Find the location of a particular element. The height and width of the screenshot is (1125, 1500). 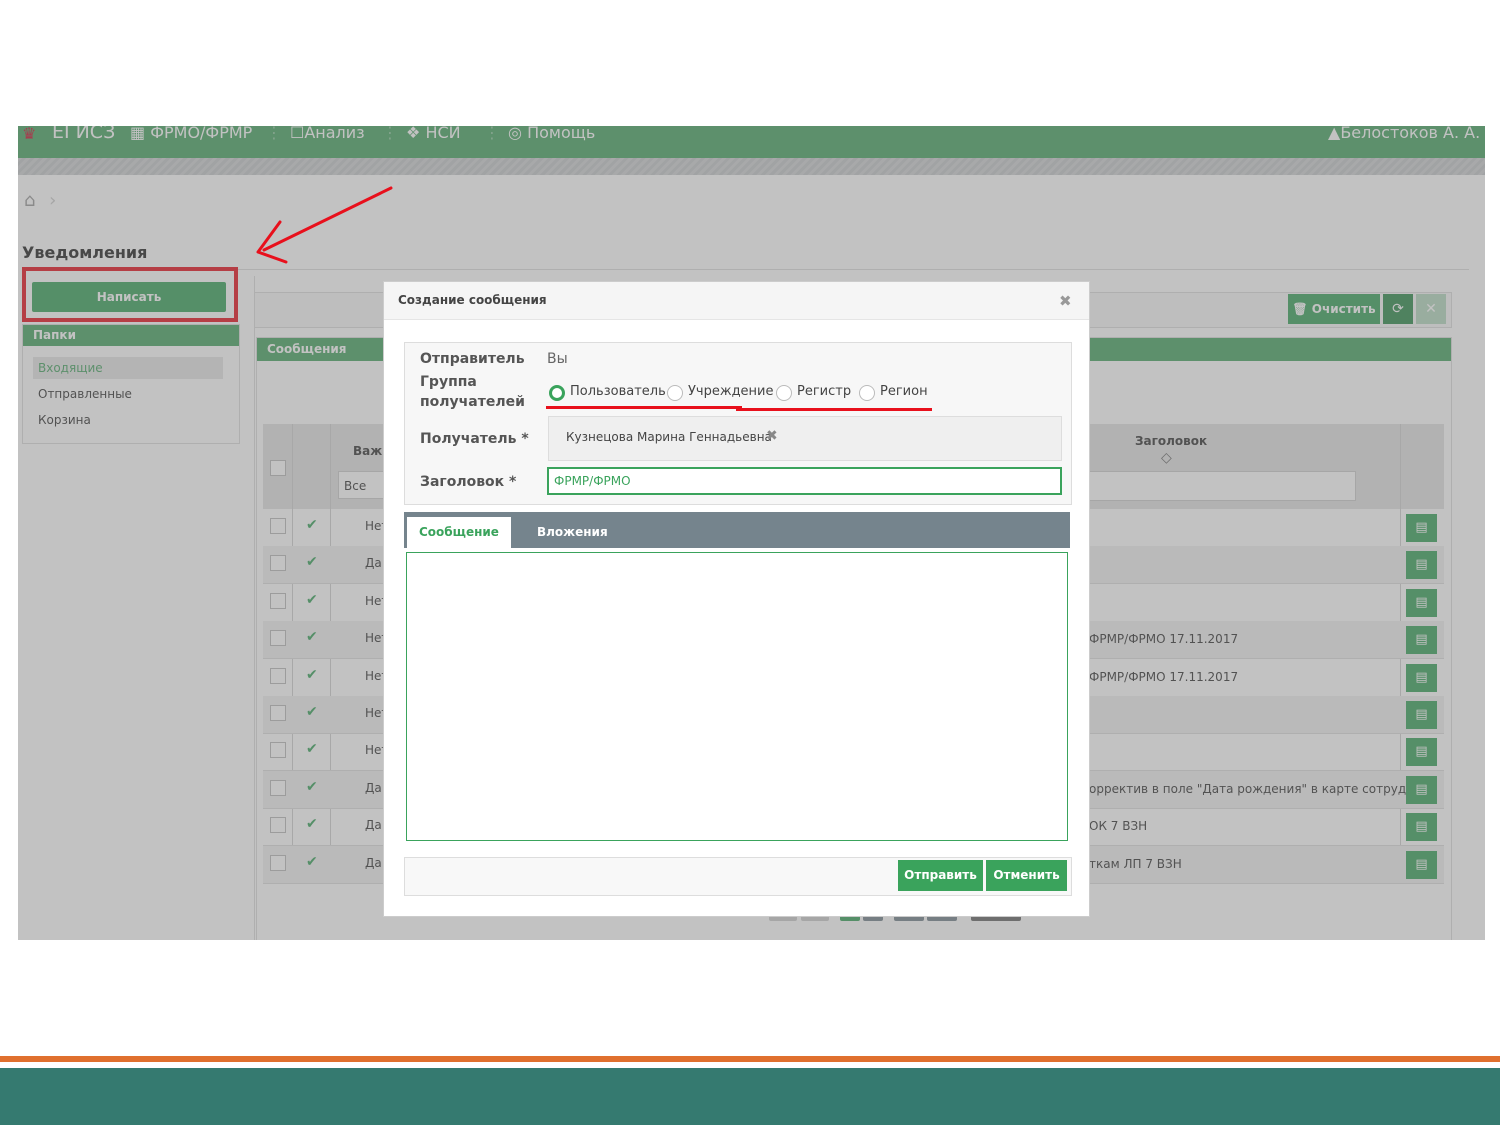

recipient-group-label: Группа is located at coordinates (448, 382).